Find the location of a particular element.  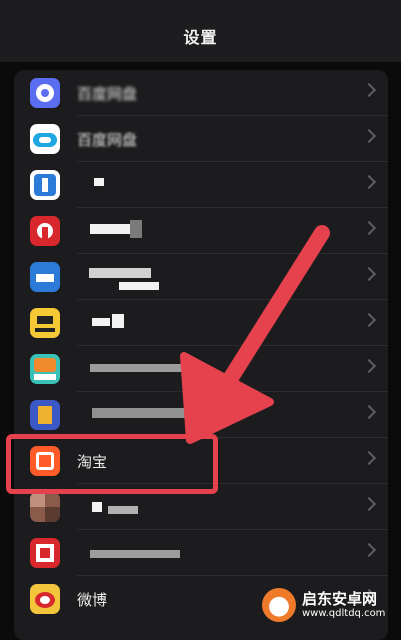

watermark-name: 启东安卓网 is located at coordinates (340, 599).